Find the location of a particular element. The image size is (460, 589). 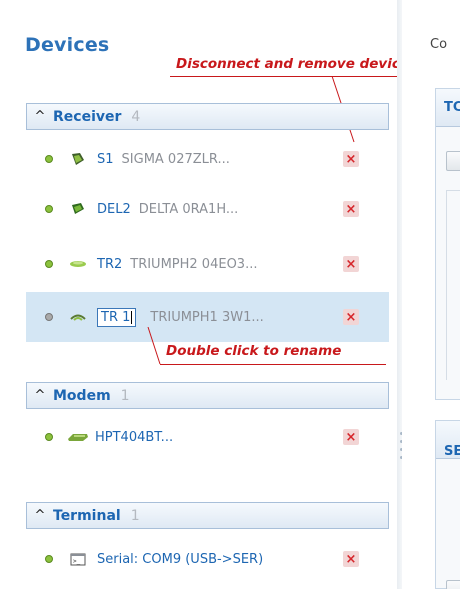

group-header-modem: ^ Modem 1 is located at coordinates (207, 395).